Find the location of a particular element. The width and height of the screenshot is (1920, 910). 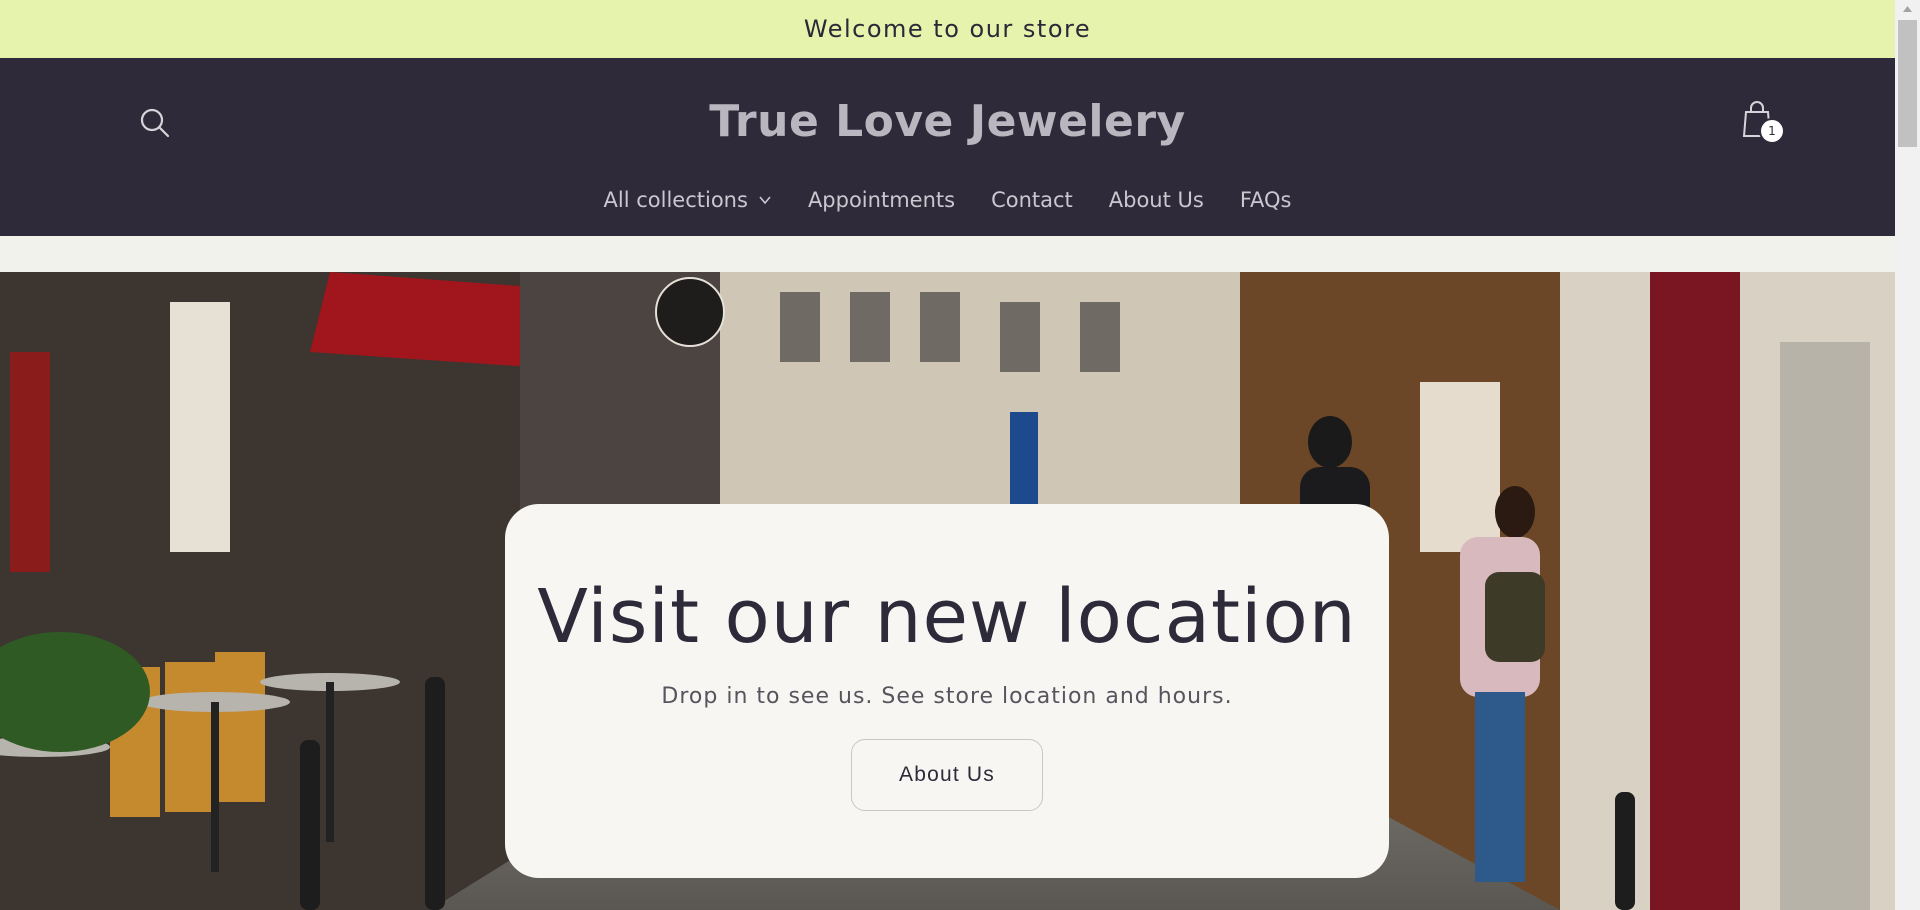

nav-item-contact: Contact is located at coordinates (1032, 200).